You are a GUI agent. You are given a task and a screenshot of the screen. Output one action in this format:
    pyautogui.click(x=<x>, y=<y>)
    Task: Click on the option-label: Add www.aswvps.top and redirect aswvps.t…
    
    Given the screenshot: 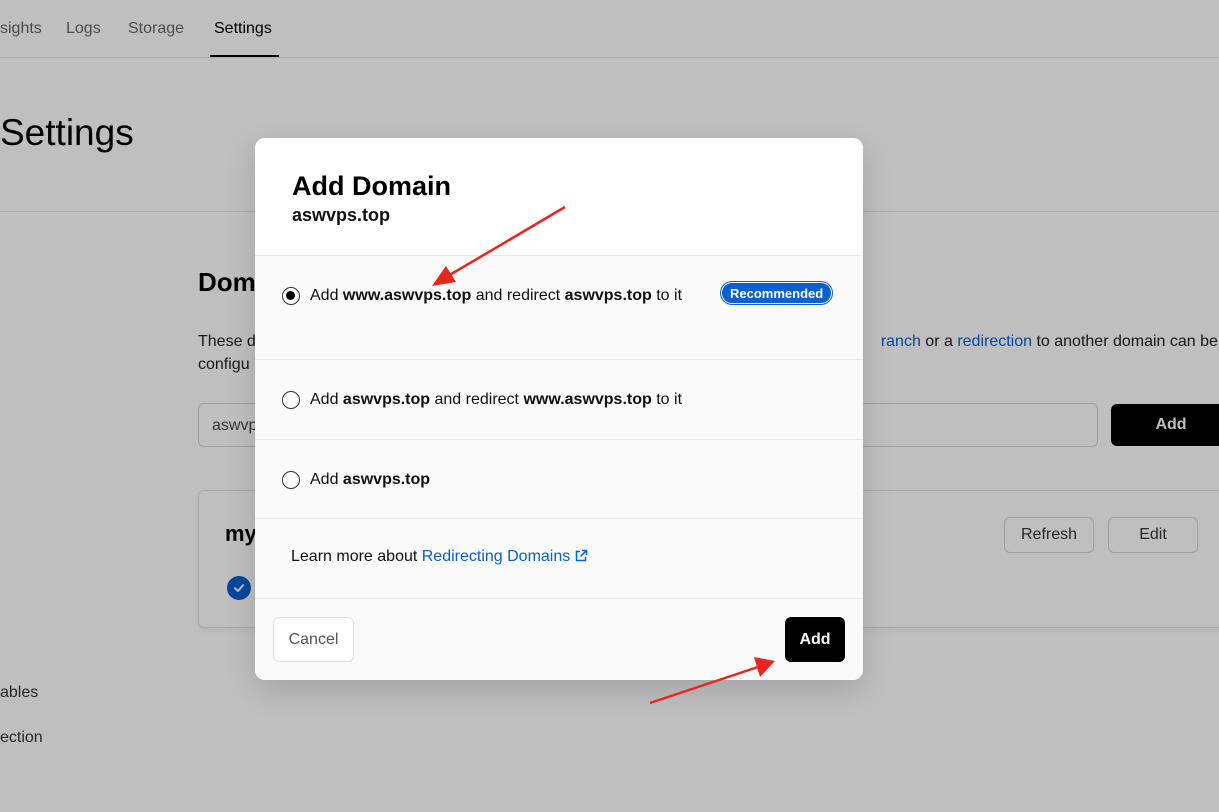 What is the action you would take?
    pyautogui.click(x=507, y=295)
    